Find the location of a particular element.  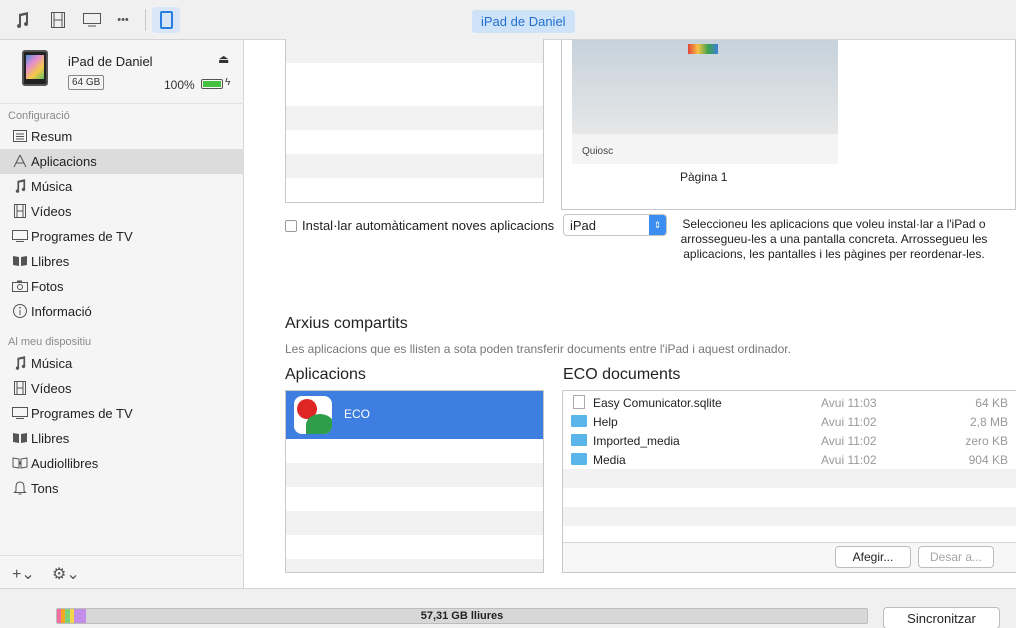

quiosc-label: Quiosc is located at coordinates (598, 151).